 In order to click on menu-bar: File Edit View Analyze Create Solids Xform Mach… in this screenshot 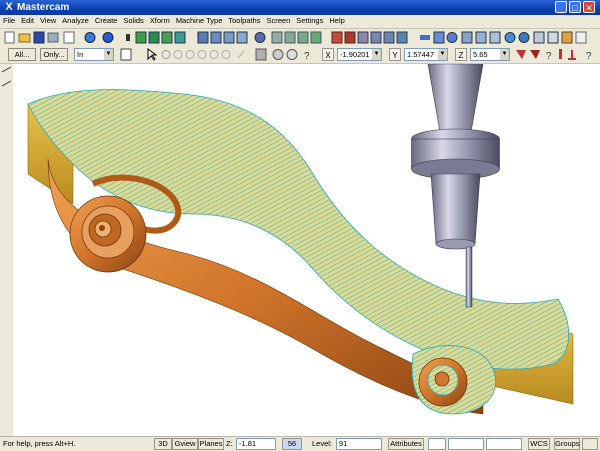, I will do `click(300, 22)`.